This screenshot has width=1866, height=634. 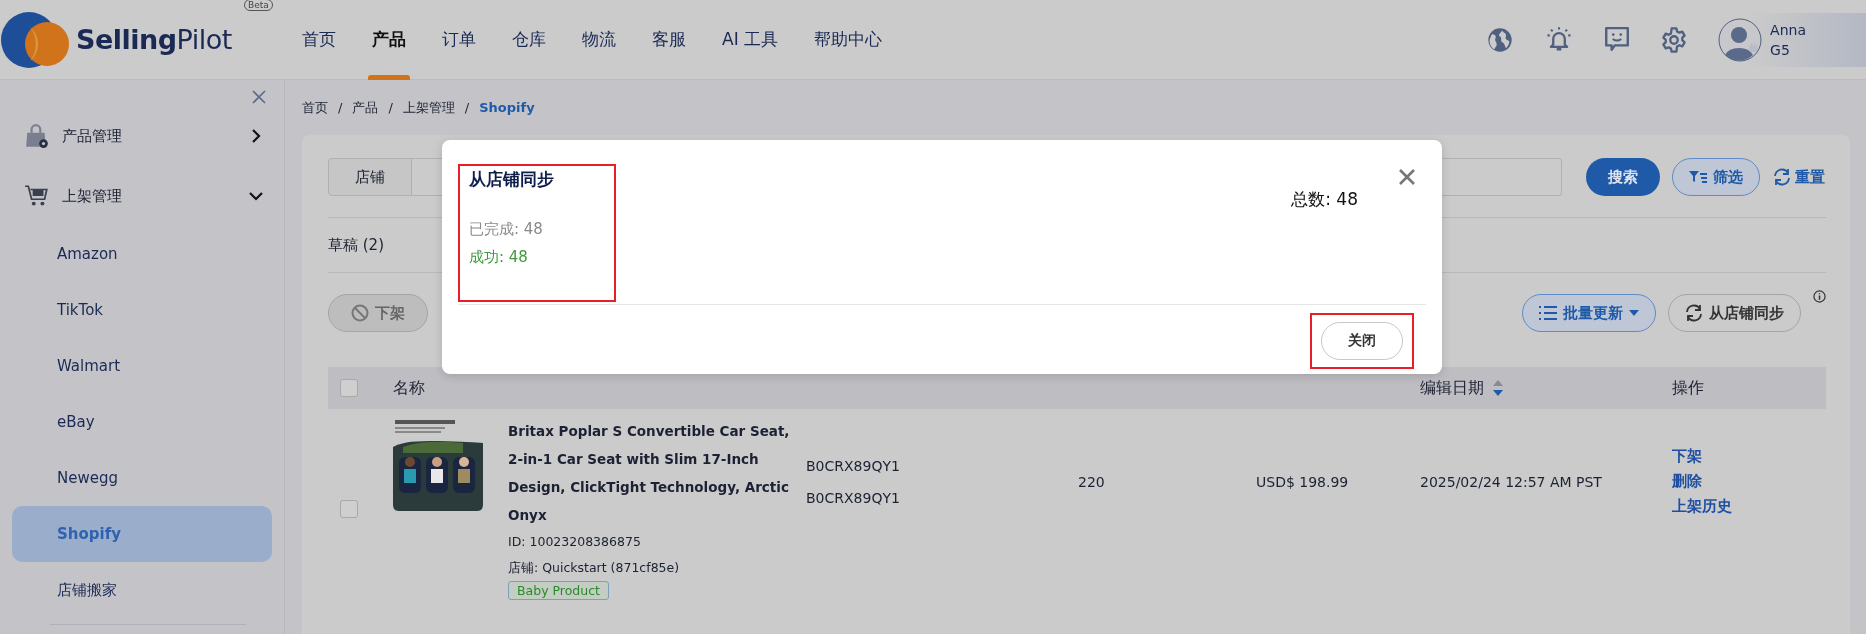 What do you see at coordinates (142, 590) in the screenshot?
I see `sidebar-item: 店铺搬家` at bounding box center [142, 590].